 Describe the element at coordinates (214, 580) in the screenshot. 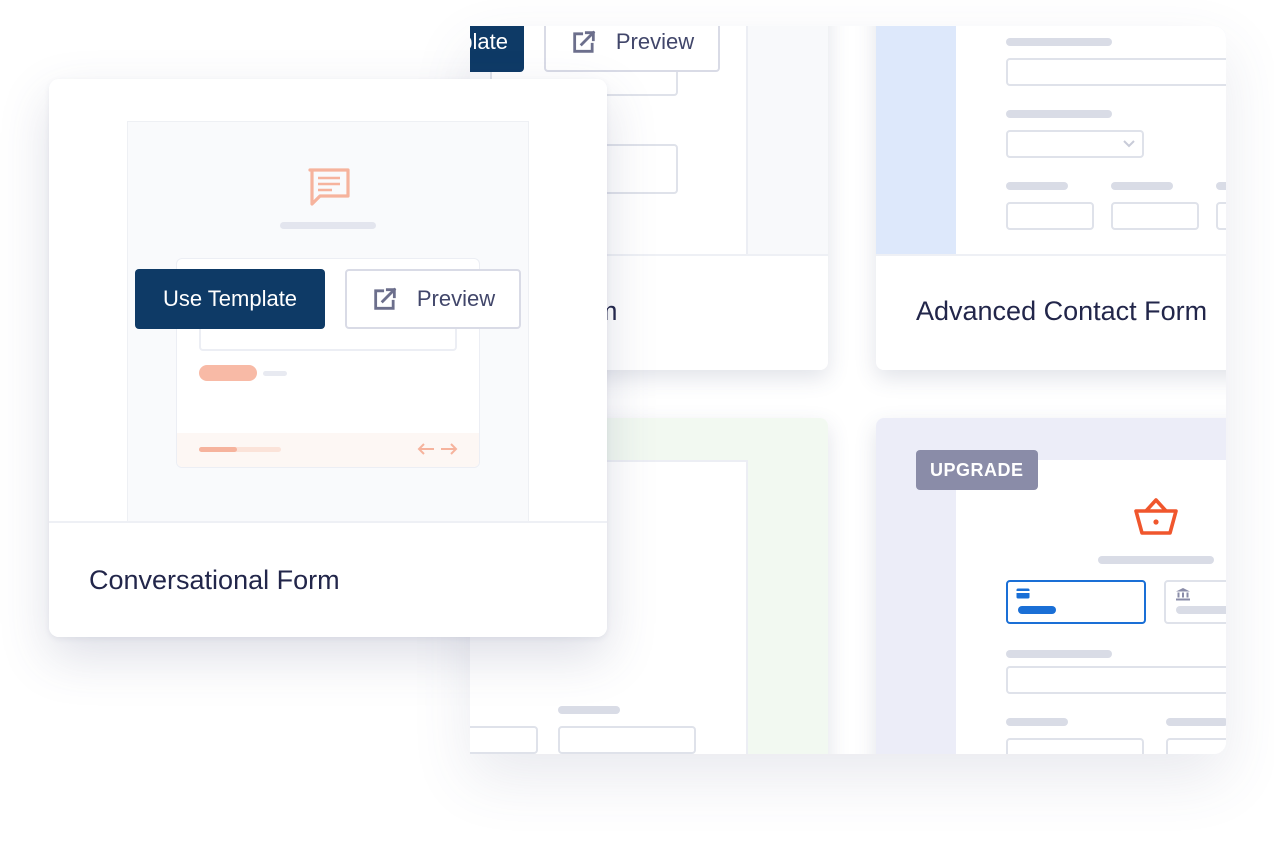

I see `template-title: Conversational Form` at that location.